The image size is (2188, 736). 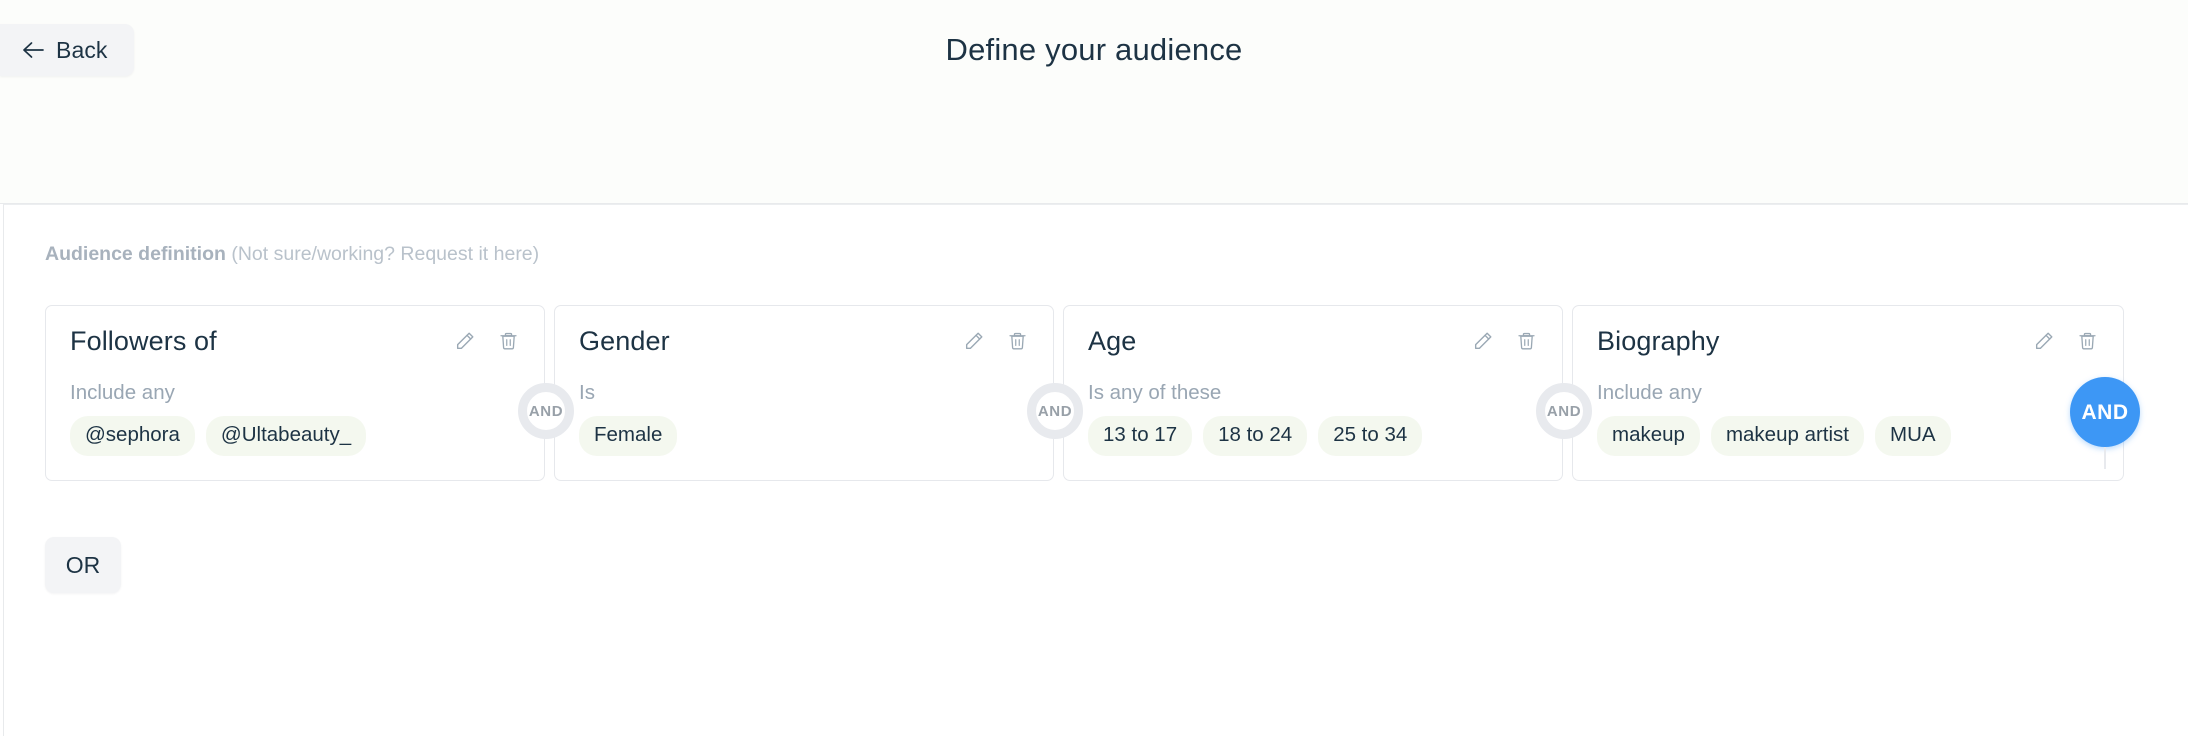 I want to click on card-tags: Female, so click(x=804, y=436).